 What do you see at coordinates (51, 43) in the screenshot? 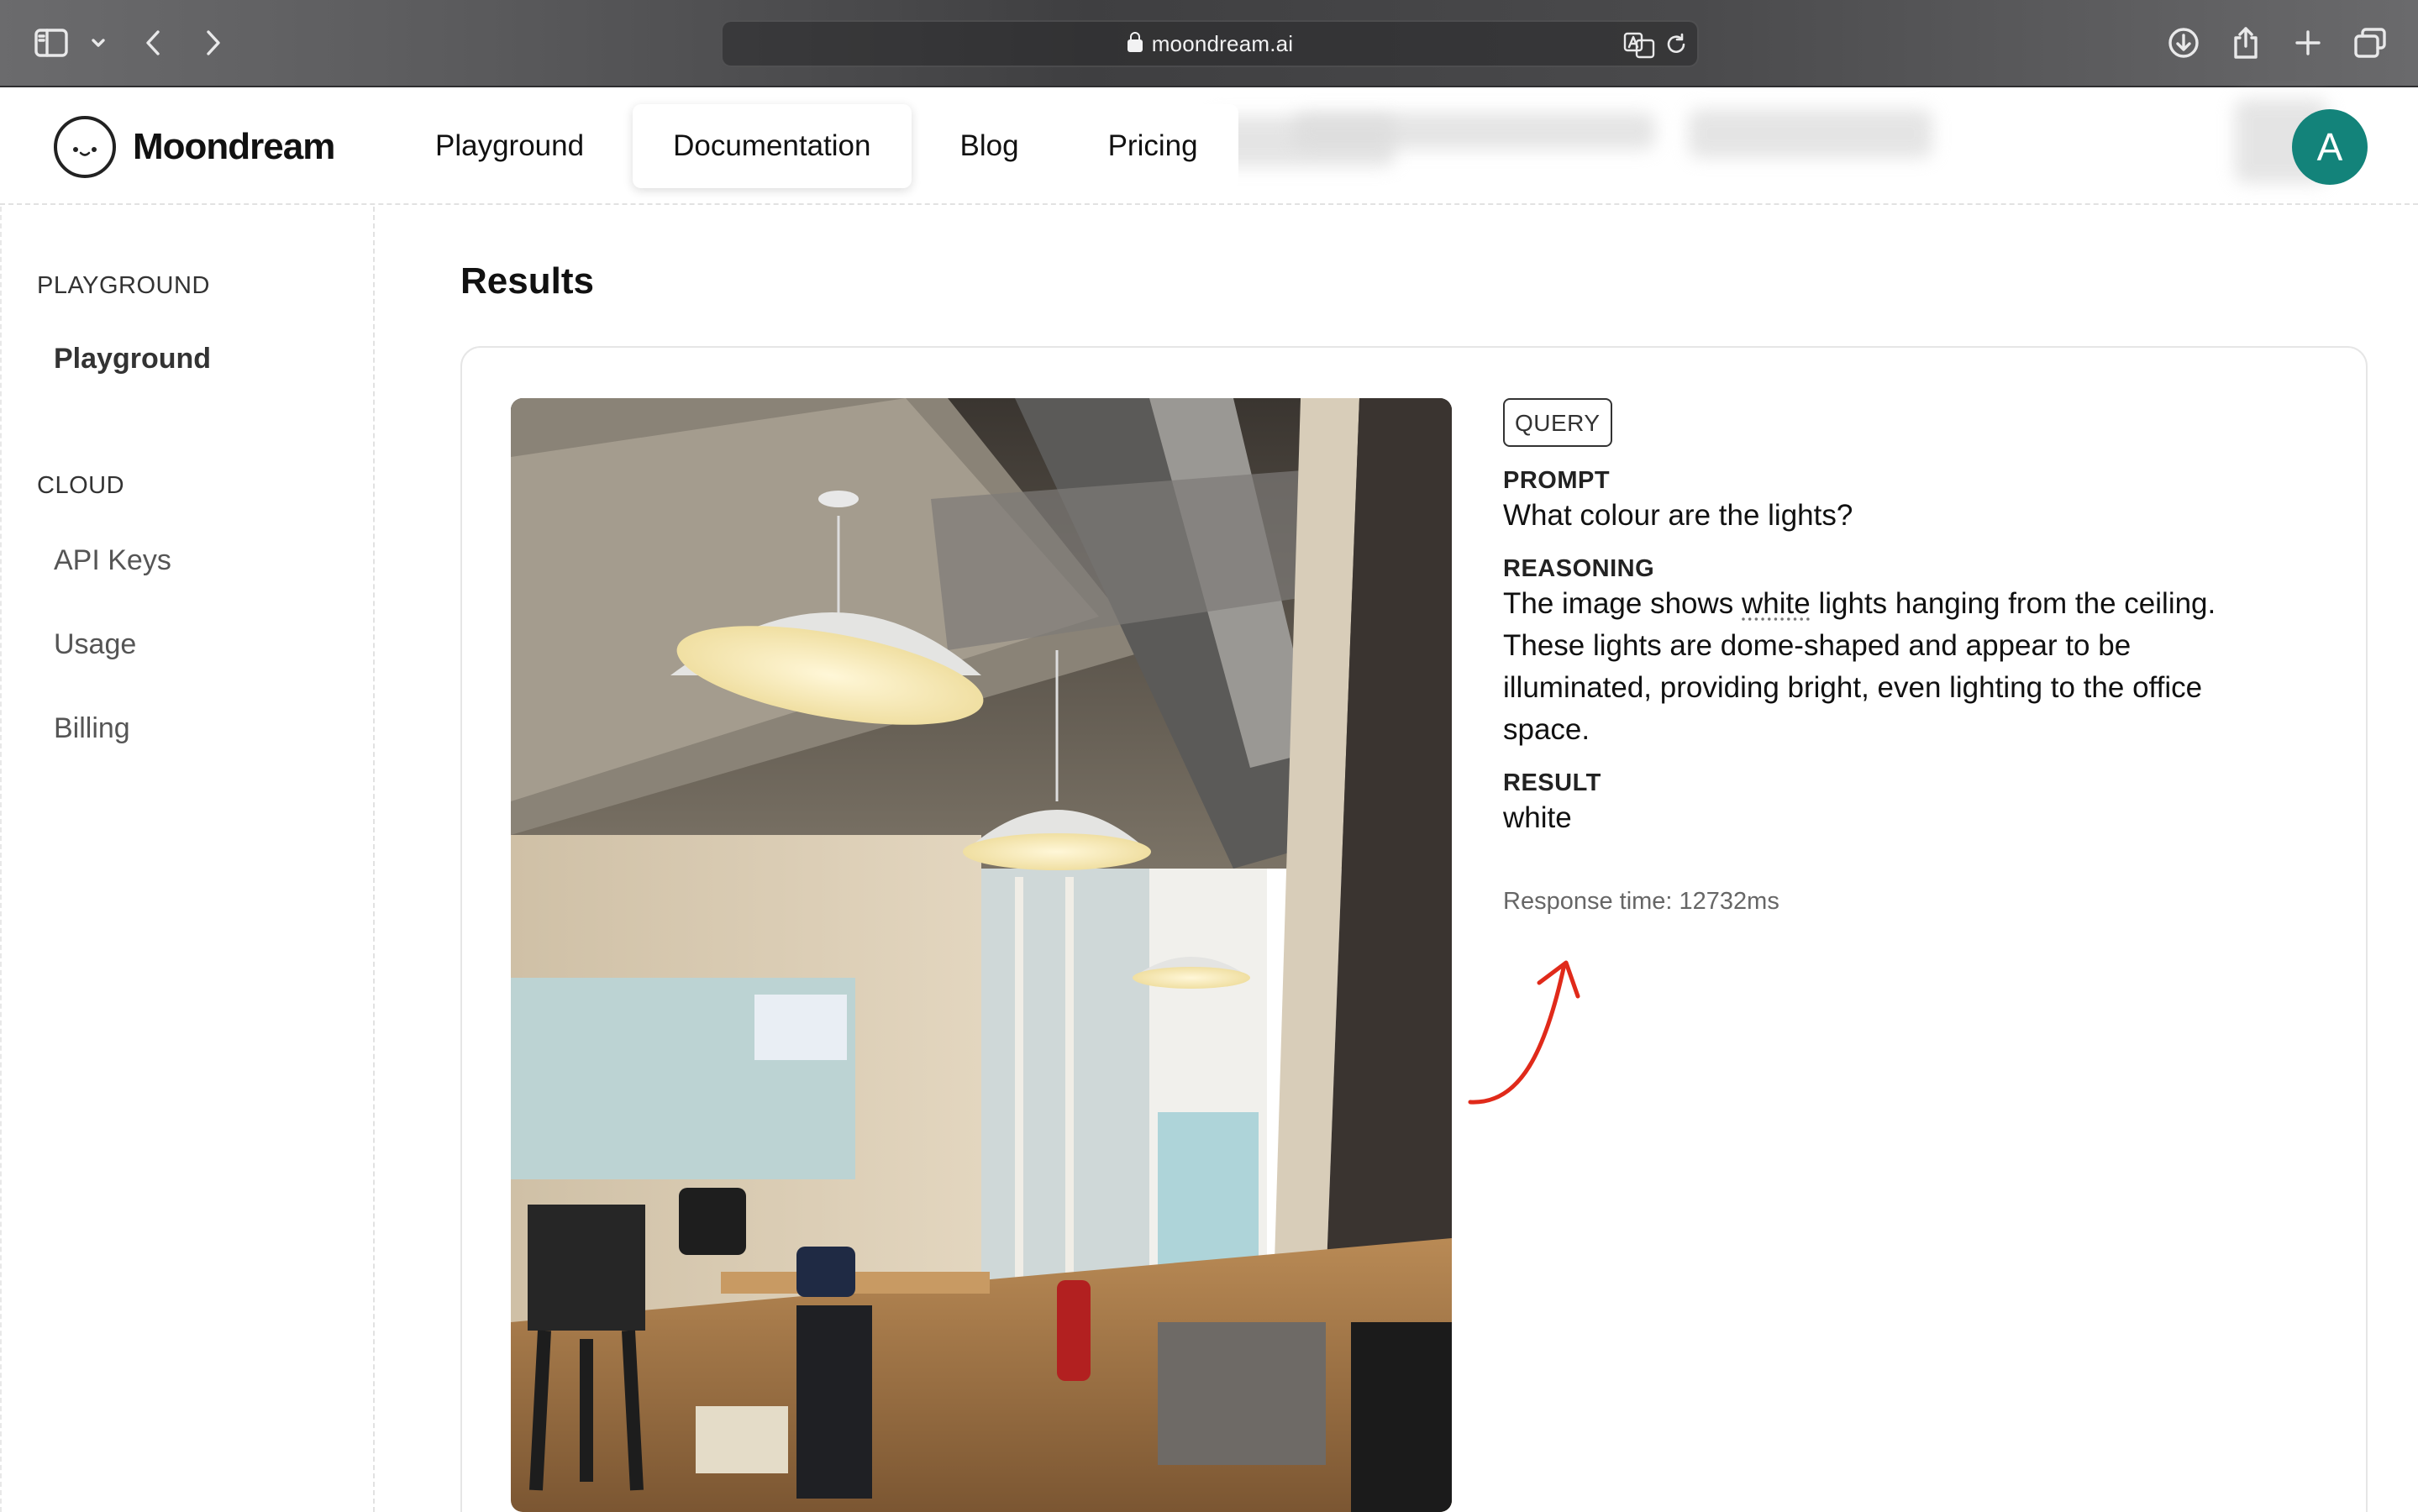
I see `sidebar-toggle-icon` at bounding box center [51, 43].